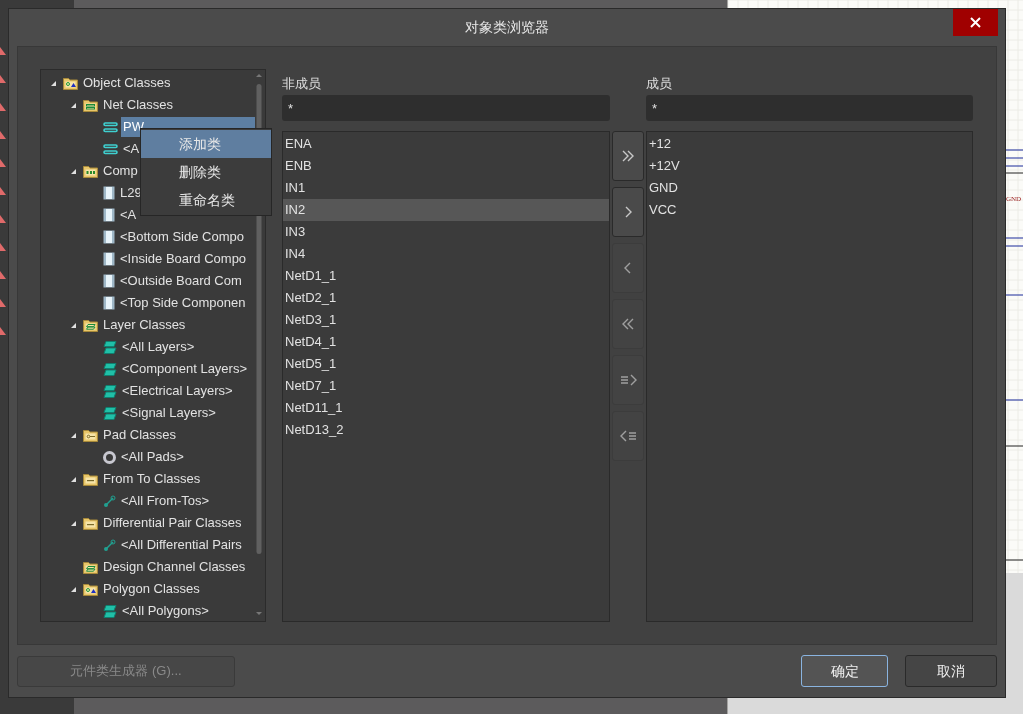 The image size is (1023, 714). I want to click on tree-item: <All From-Tos>, so click(165, 501).